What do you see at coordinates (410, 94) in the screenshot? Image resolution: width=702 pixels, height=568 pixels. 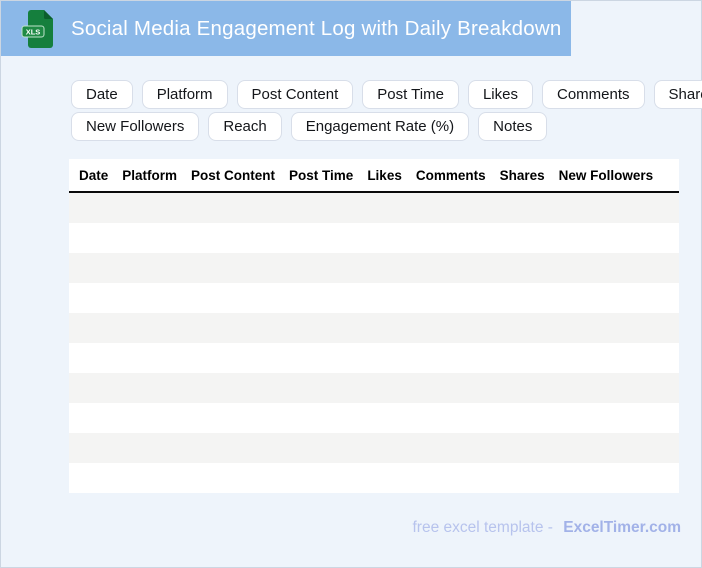 I see `chip-post-time: Post Time` at bounding box center [410, 94].